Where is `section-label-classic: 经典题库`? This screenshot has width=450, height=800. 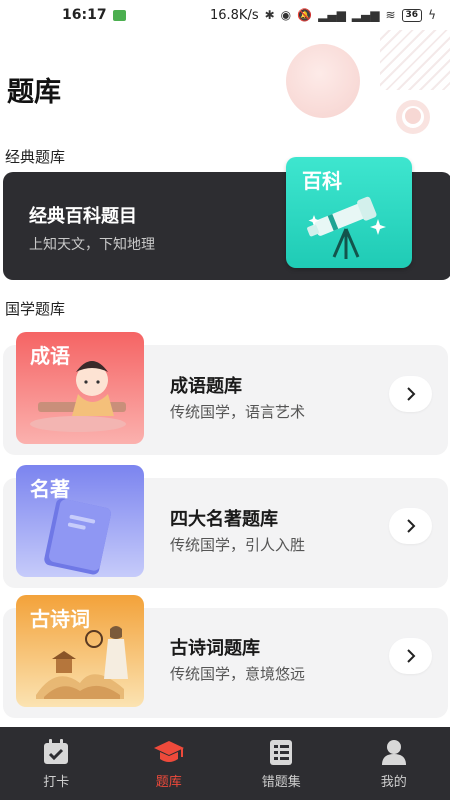
section-label-classic: 经典题库 is located at coordinates (35, 157).